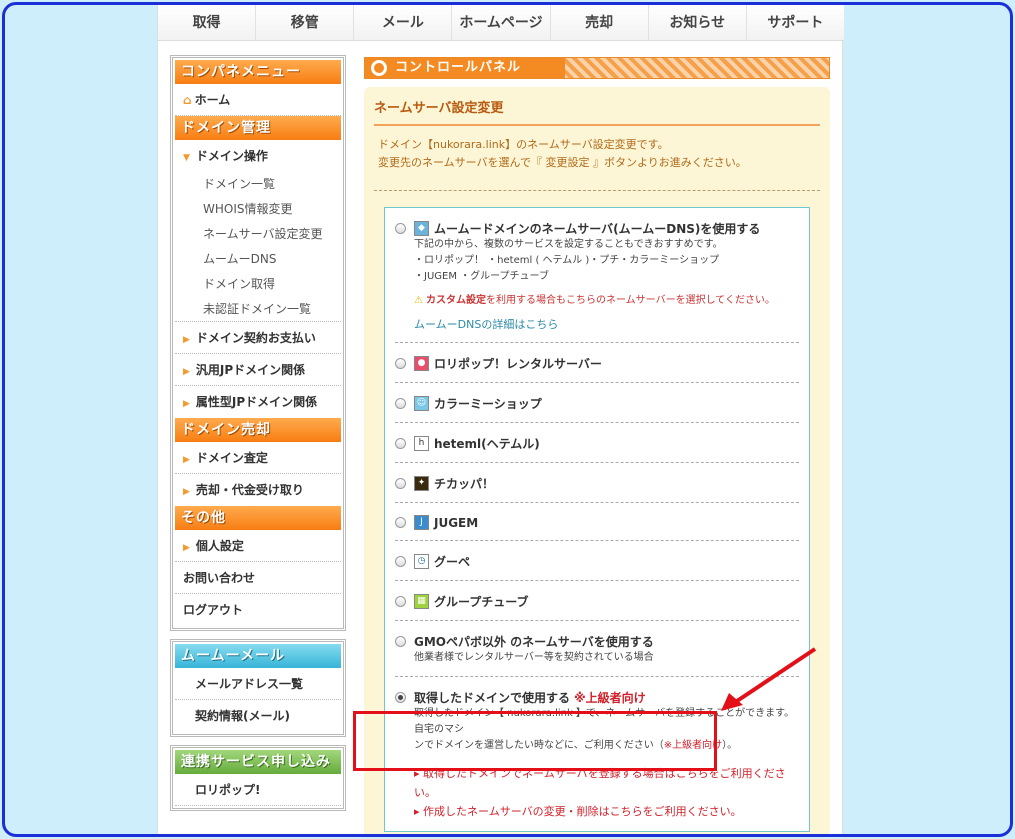 This screenshot has width=1015, height=839. Describe the element at coordinates (400, 561) in the screenshot. I see `radio-goope` at that location.